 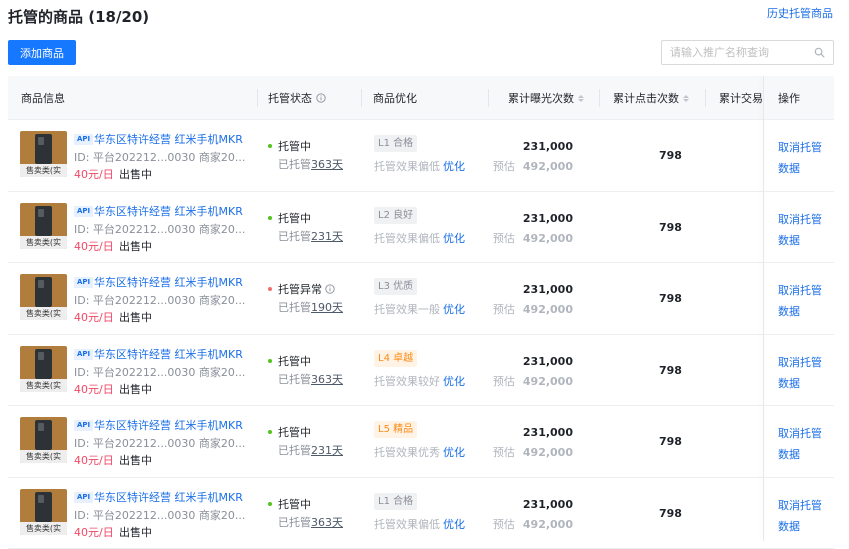 I want to click on hosting-days: 已托管231天, so click(x=310, y=450).